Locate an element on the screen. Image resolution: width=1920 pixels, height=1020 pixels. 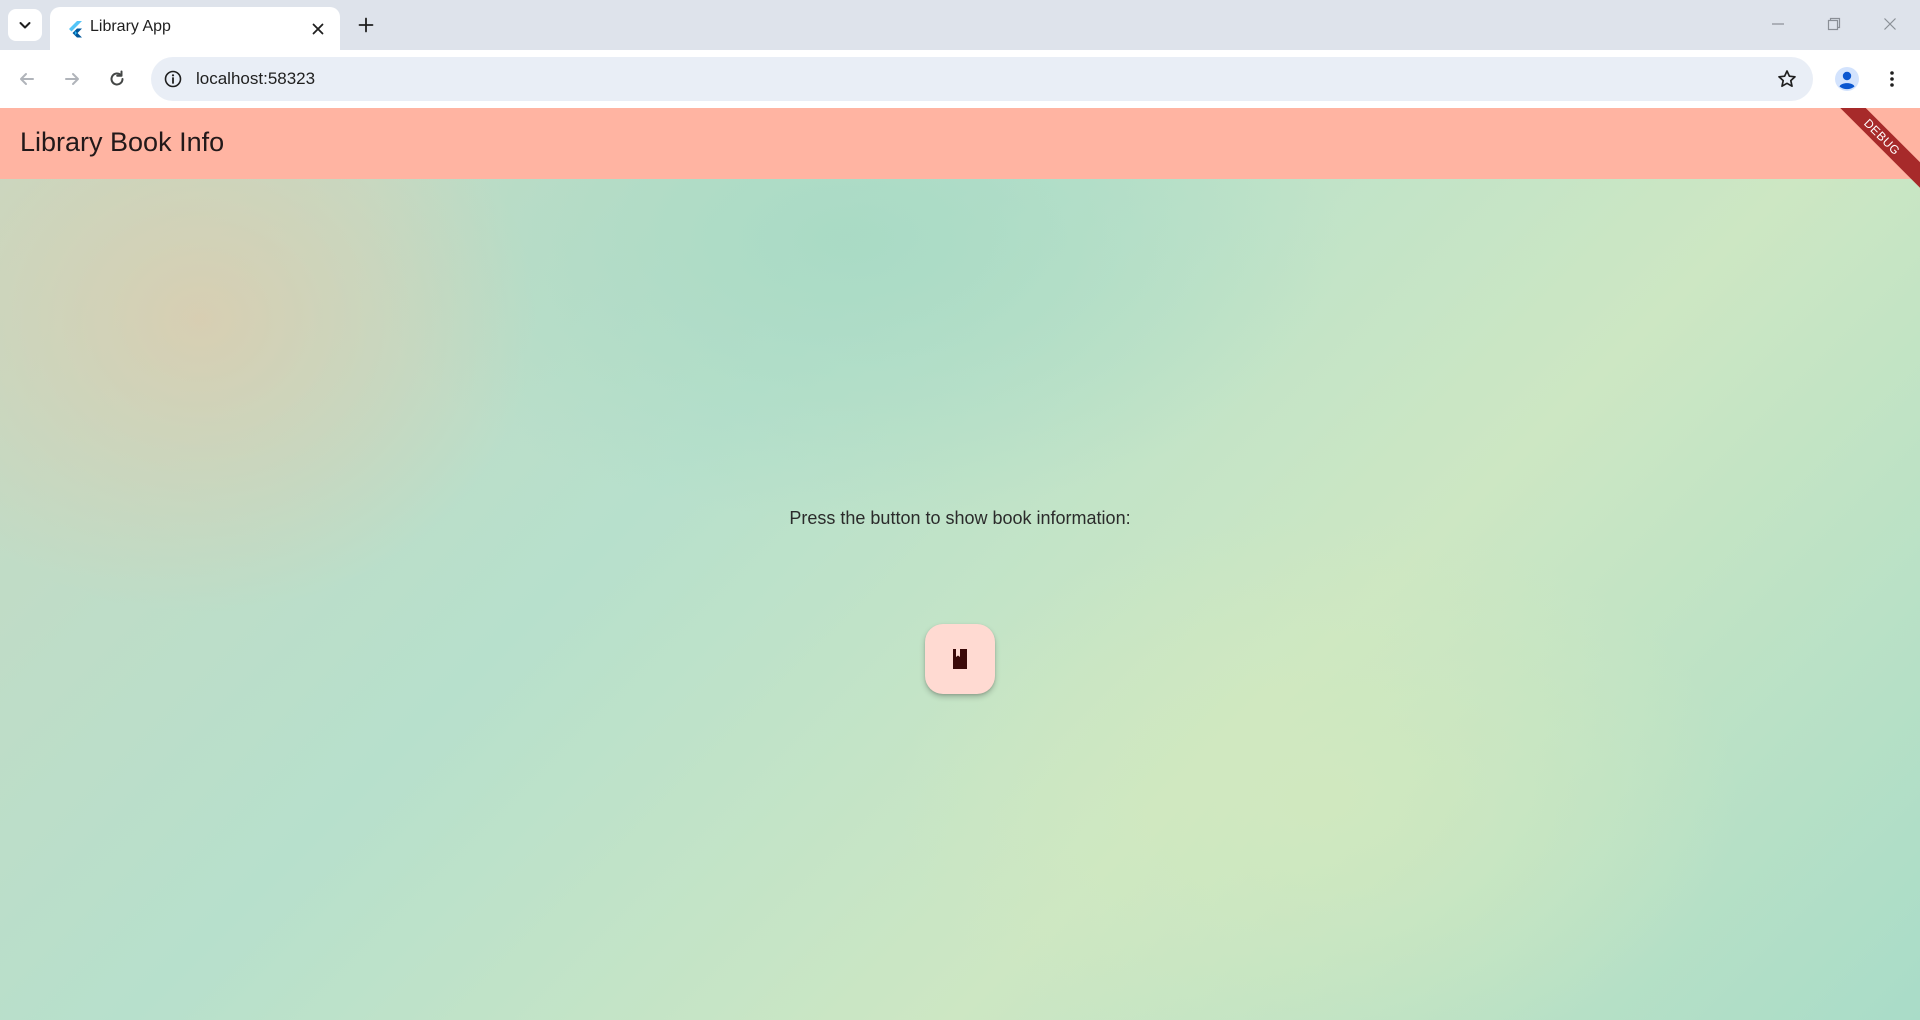
new-tab-button is located at coordinates (366, 25).